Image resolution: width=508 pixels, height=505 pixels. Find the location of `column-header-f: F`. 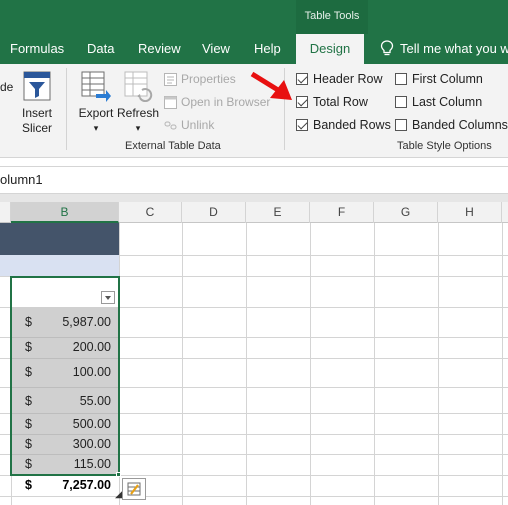

column-header-f: F is located at coordinates (342, 212).